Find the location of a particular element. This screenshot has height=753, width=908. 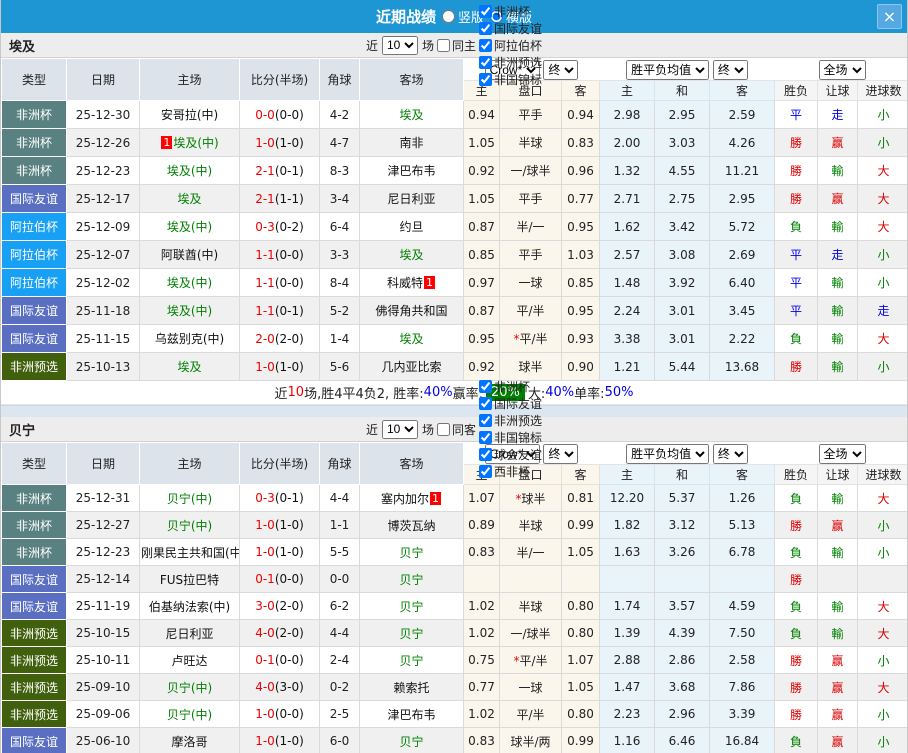

same-venue-option: 同主 is located at coordinates (456, 45).